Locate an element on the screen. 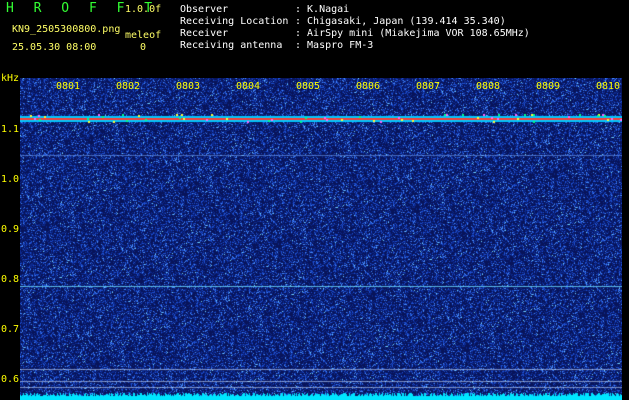 This screenshot has height=400, width=629. x-tick-label: 0805 is located at coordinates (308, 86).